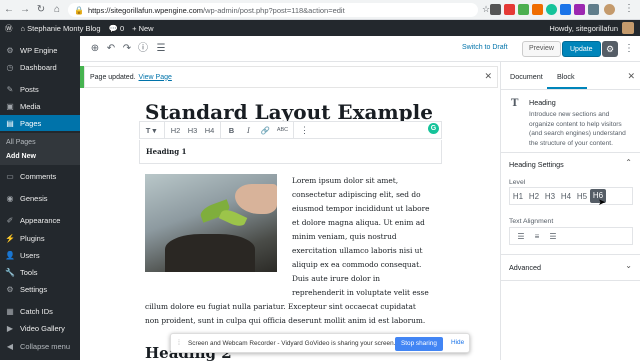 Image resolution: width=640 pixels, height=362 pixels. I want to click on grammarly-icon: G, so click(433, 128).